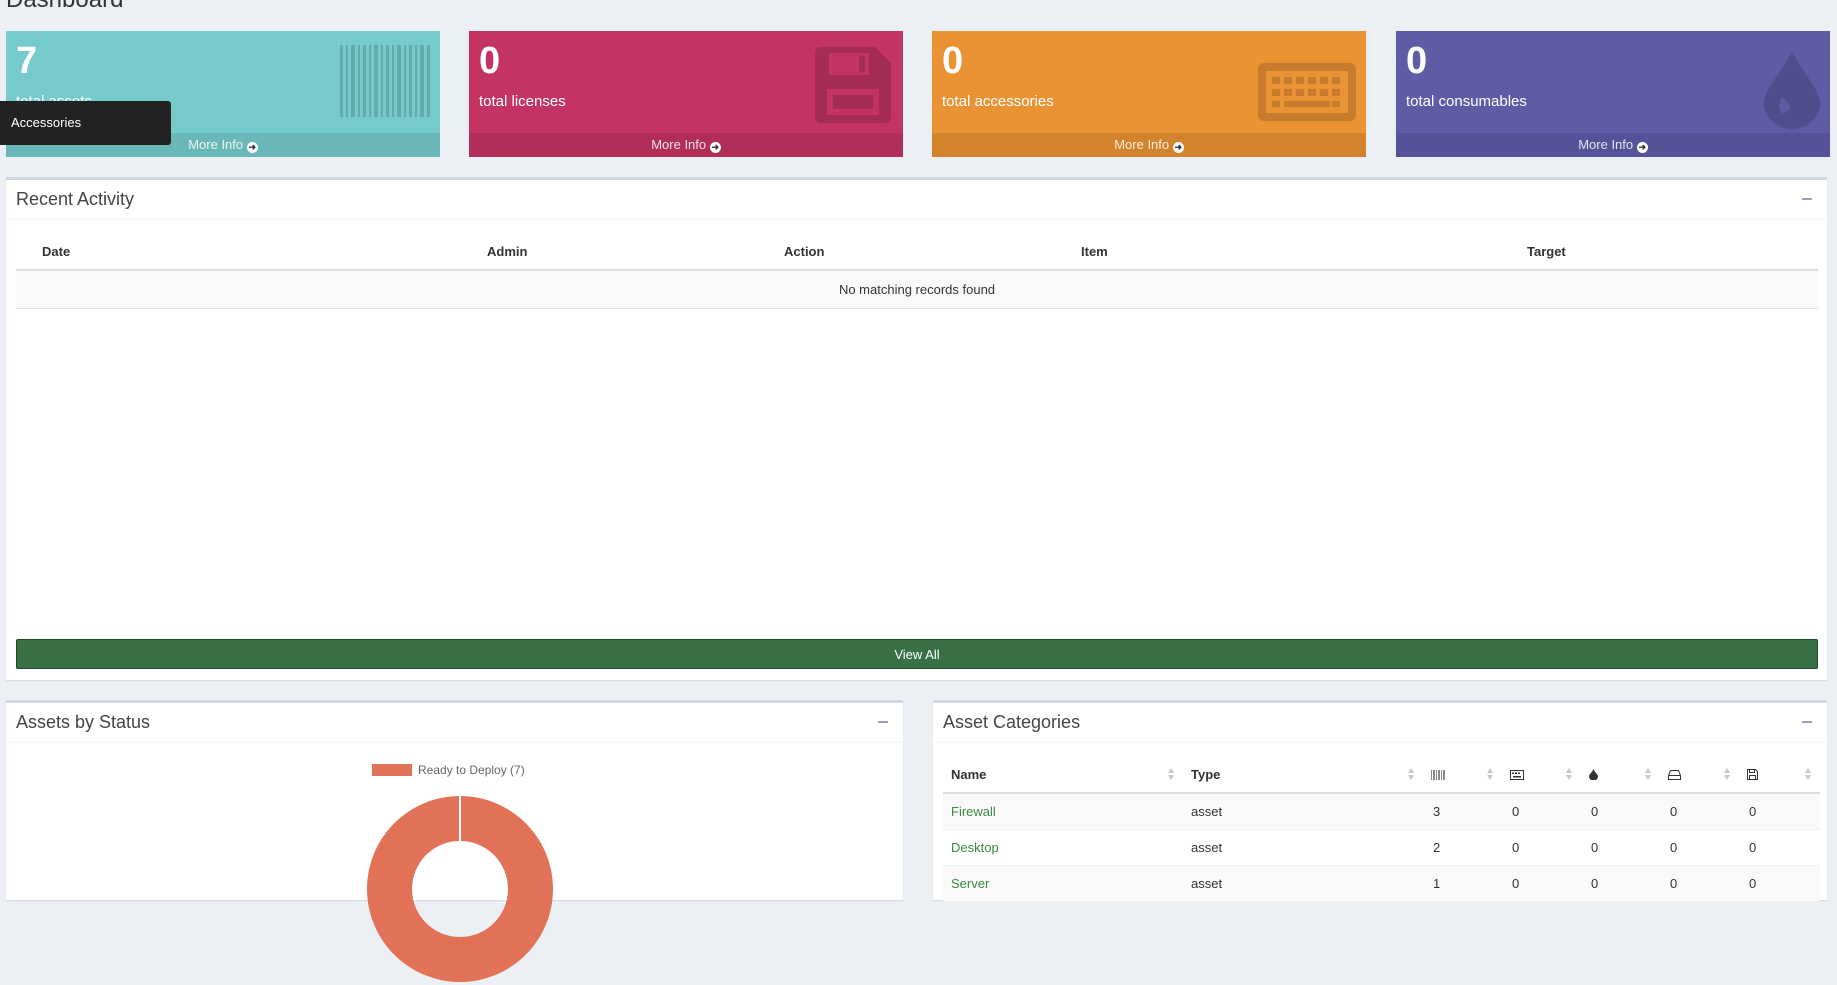 The width and height of the screenshot is (1837, 985). I want to click on column-header-name: Name, so click(1063, 775).